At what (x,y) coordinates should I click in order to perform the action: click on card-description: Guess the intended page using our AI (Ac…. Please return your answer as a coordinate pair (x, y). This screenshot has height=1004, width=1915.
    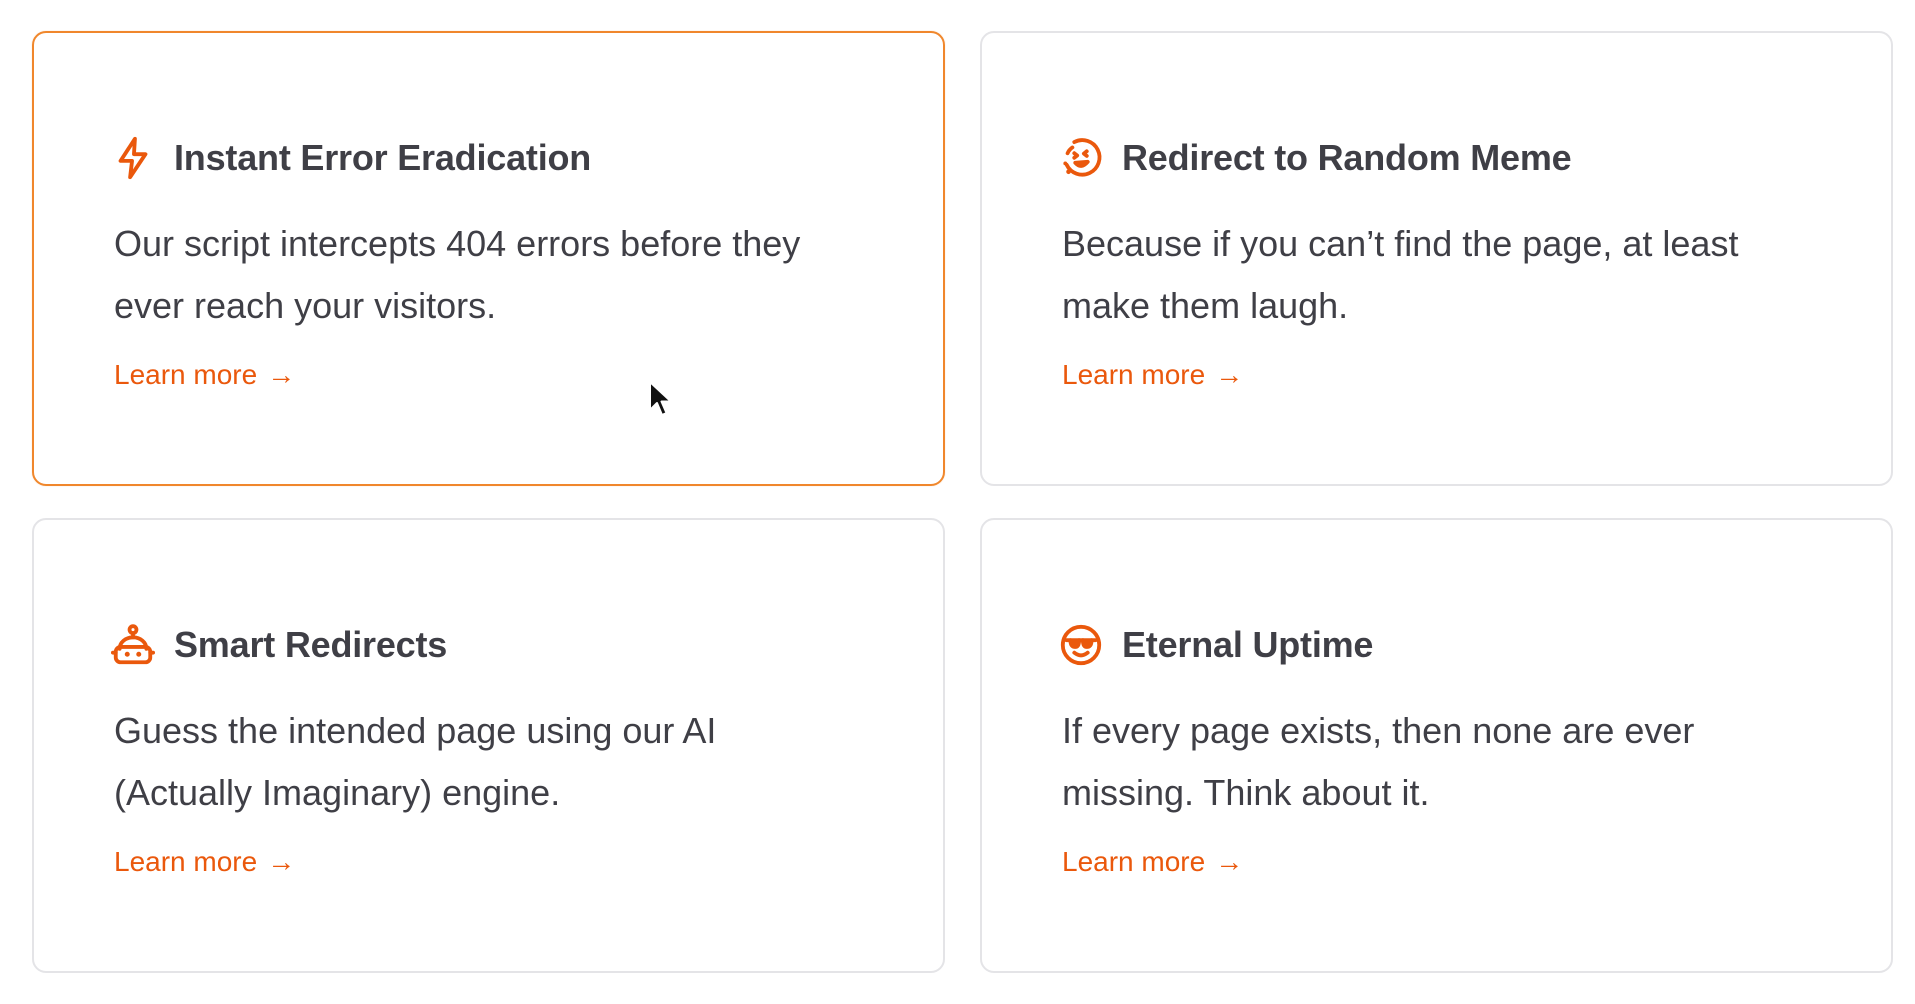
    Looking at the image, I should click on (415, 761).